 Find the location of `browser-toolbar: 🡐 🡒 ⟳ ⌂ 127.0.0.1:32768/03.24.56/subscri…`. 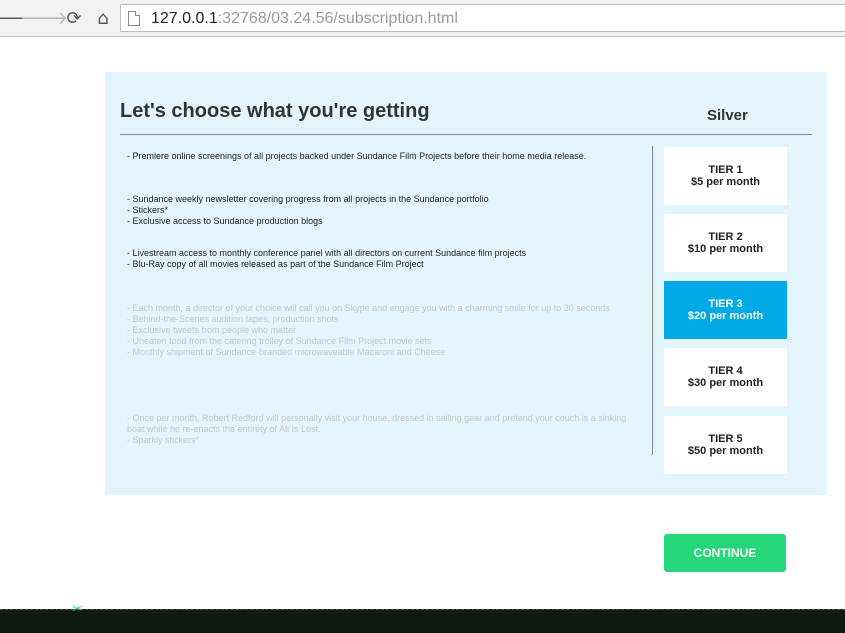

browser-toolbar: 🡐 🡒 ⟳ ⌂ 127.0.0.1:32768/03.24.56/subscri… is located at coordinates (422, 18).